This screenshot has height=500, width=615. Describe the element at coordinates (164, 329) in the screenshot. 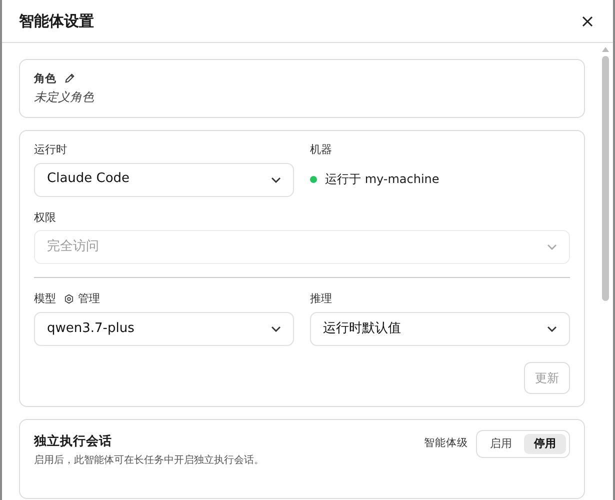

I see `model-select: qwen3.7-plus` at that location.